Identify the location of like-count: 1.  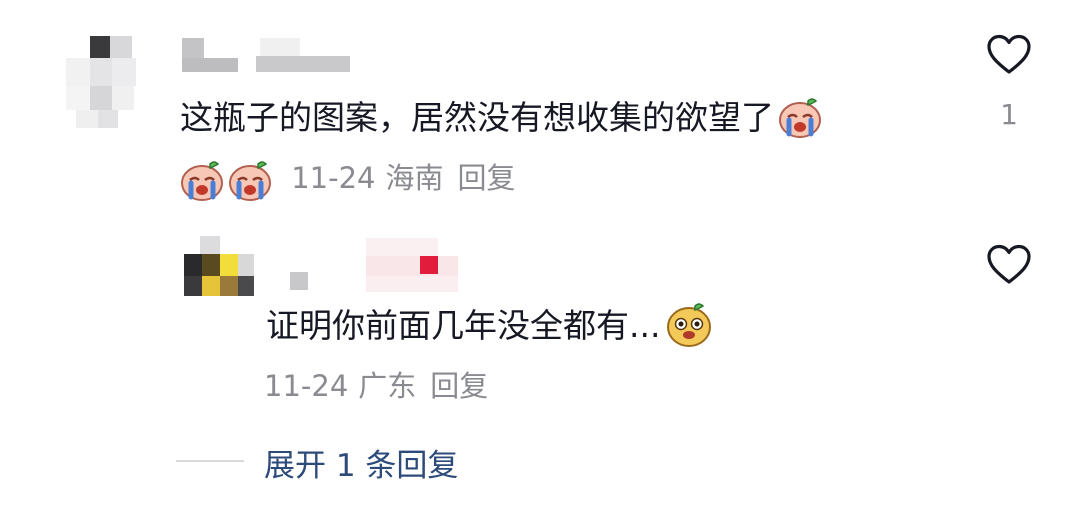
(1009, 114).